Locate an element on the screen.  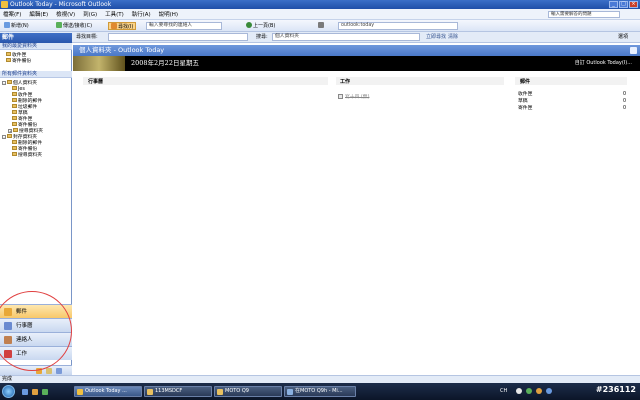
find-target-input is located at coordinates (178, 37).